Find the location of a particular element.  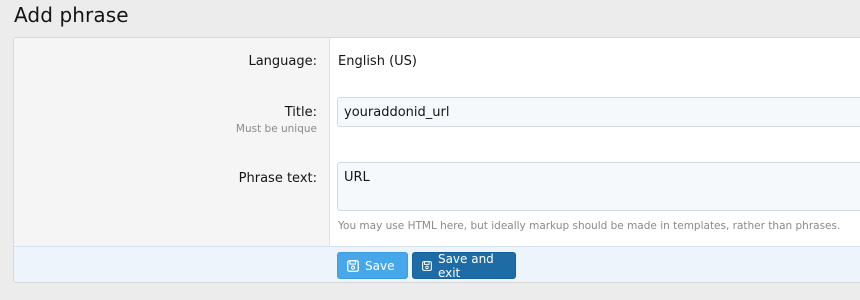

title-input is located at coordinates (598, 112).